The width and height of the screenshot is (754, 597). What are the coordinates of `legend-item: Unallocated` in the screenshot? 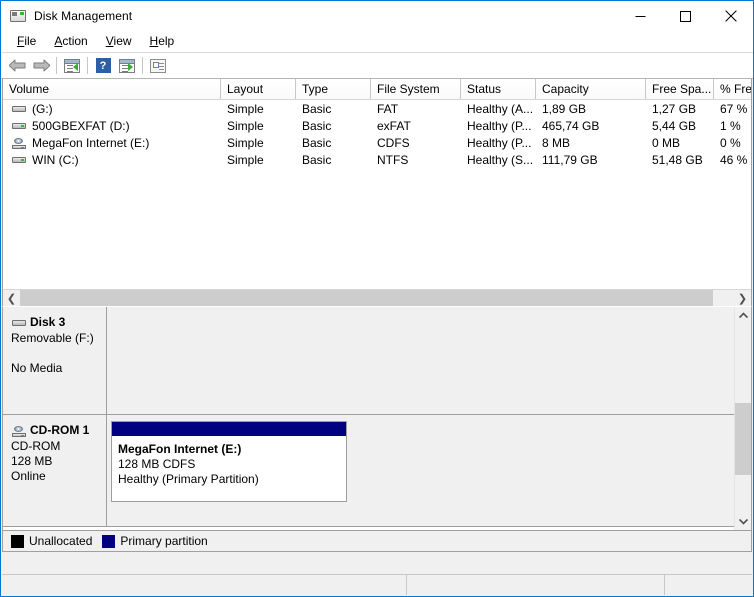 It's located at (51, 541).